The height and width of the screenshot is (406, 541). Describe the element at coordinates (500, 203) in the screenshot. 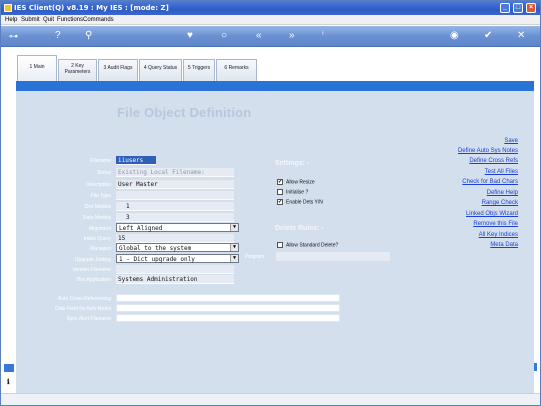

I see `range-check-link: Range Check` at that location.